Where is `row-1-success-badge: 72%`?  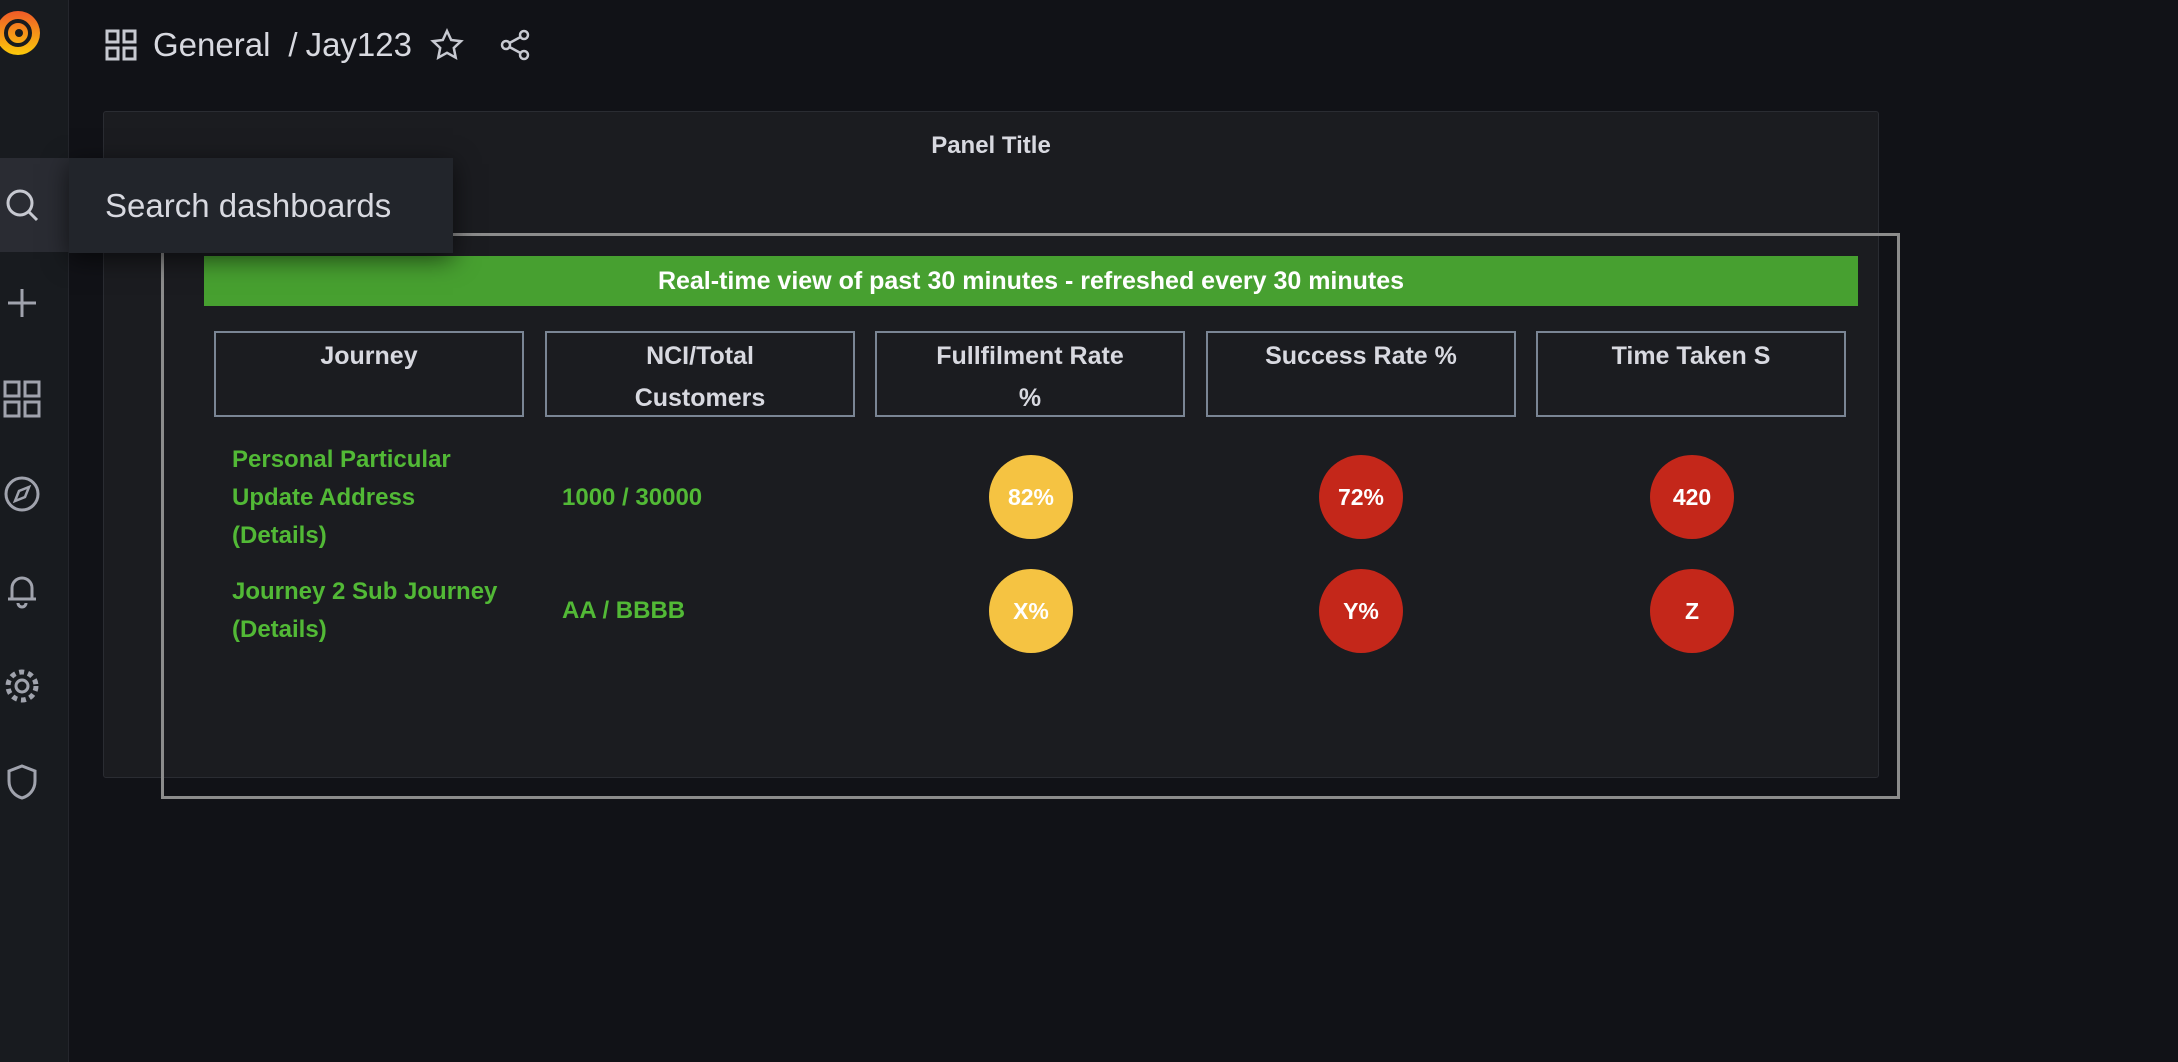
row-1-success-badge: 72% is located at coordinates (1361, 497).